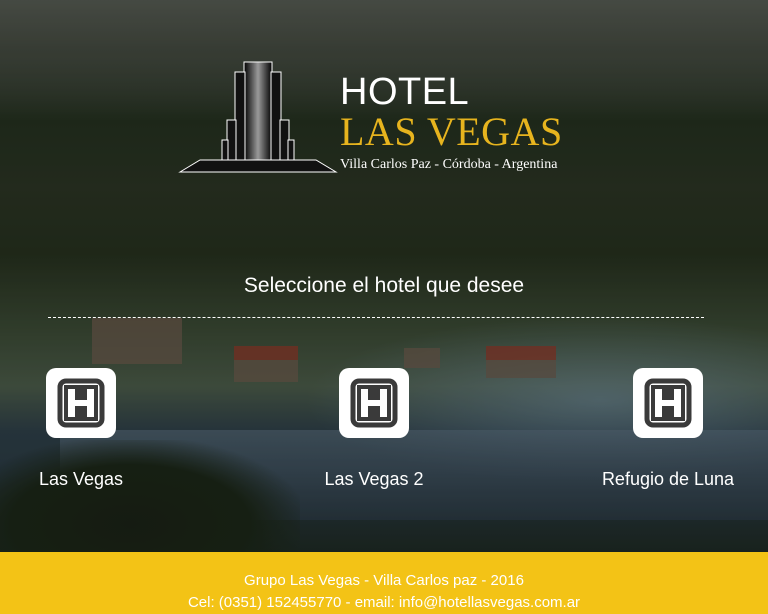 The width and height of the screenshot is (768, 614). Describe the element at coordinates (405, 92) in the screenshot. I see `logo-hotel-word: HOTEL` at that location.